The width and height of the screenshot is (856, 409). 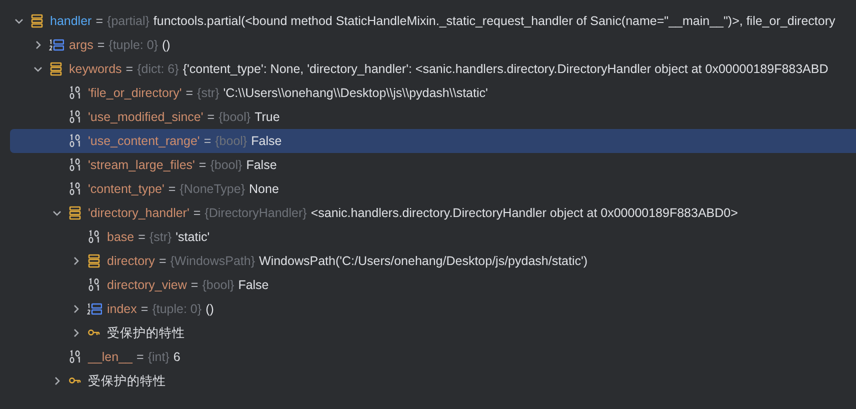 What do you see at coordinates (433, 141) in the screenshot?
I see `tree-row: 'use_content_range' = {bool} False` at bounding box center [433, 141].